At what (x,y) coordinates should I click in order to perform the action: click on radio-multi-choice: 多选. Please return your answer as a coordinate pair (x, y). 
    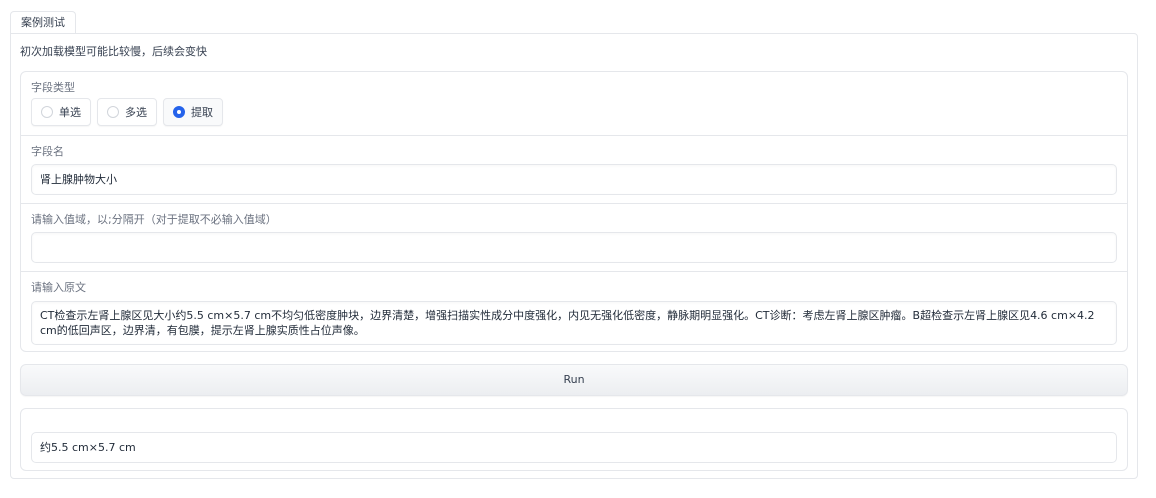
    Looking at the image, I should click on (127, 112).